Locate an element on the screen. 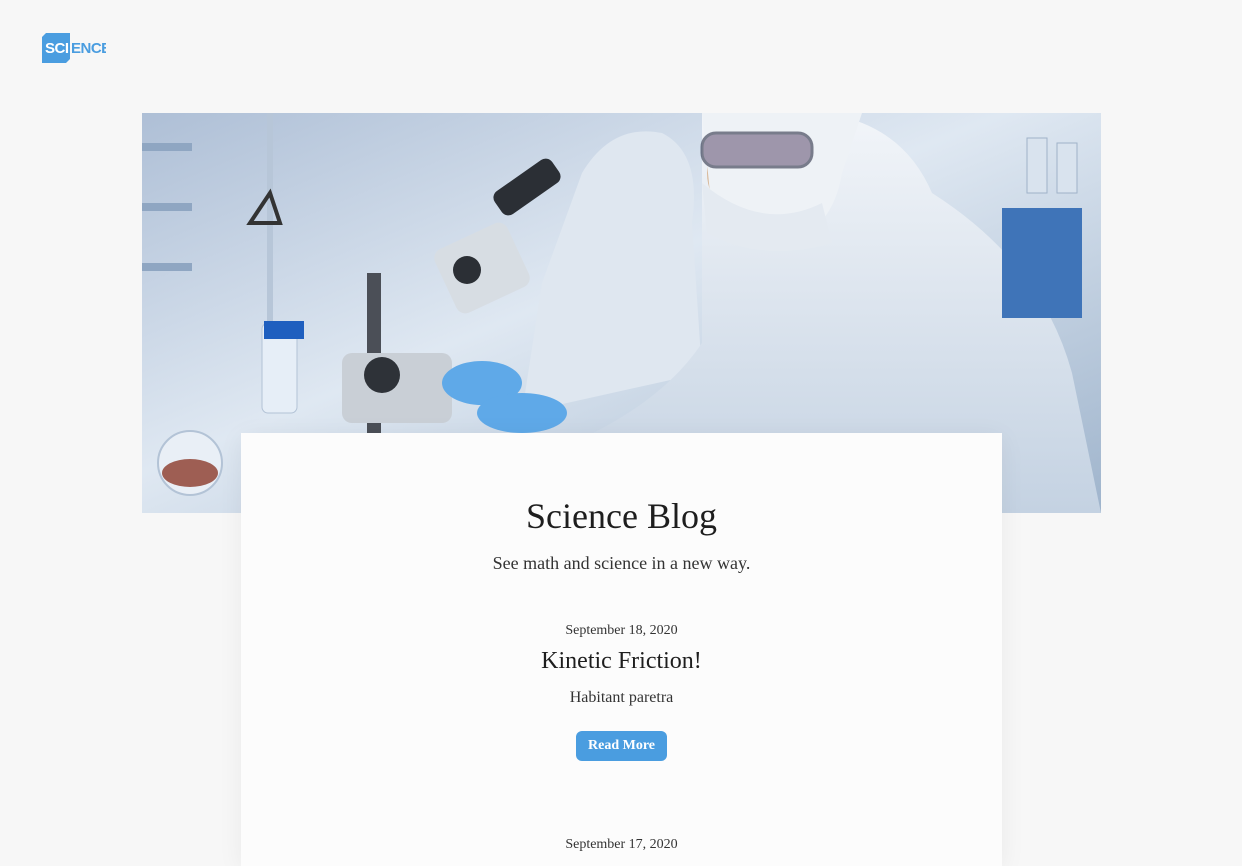 The height and width of the screenshot is (866, 1242). post-excerpt: Habitant paretra is located at coordinates (621, 697).